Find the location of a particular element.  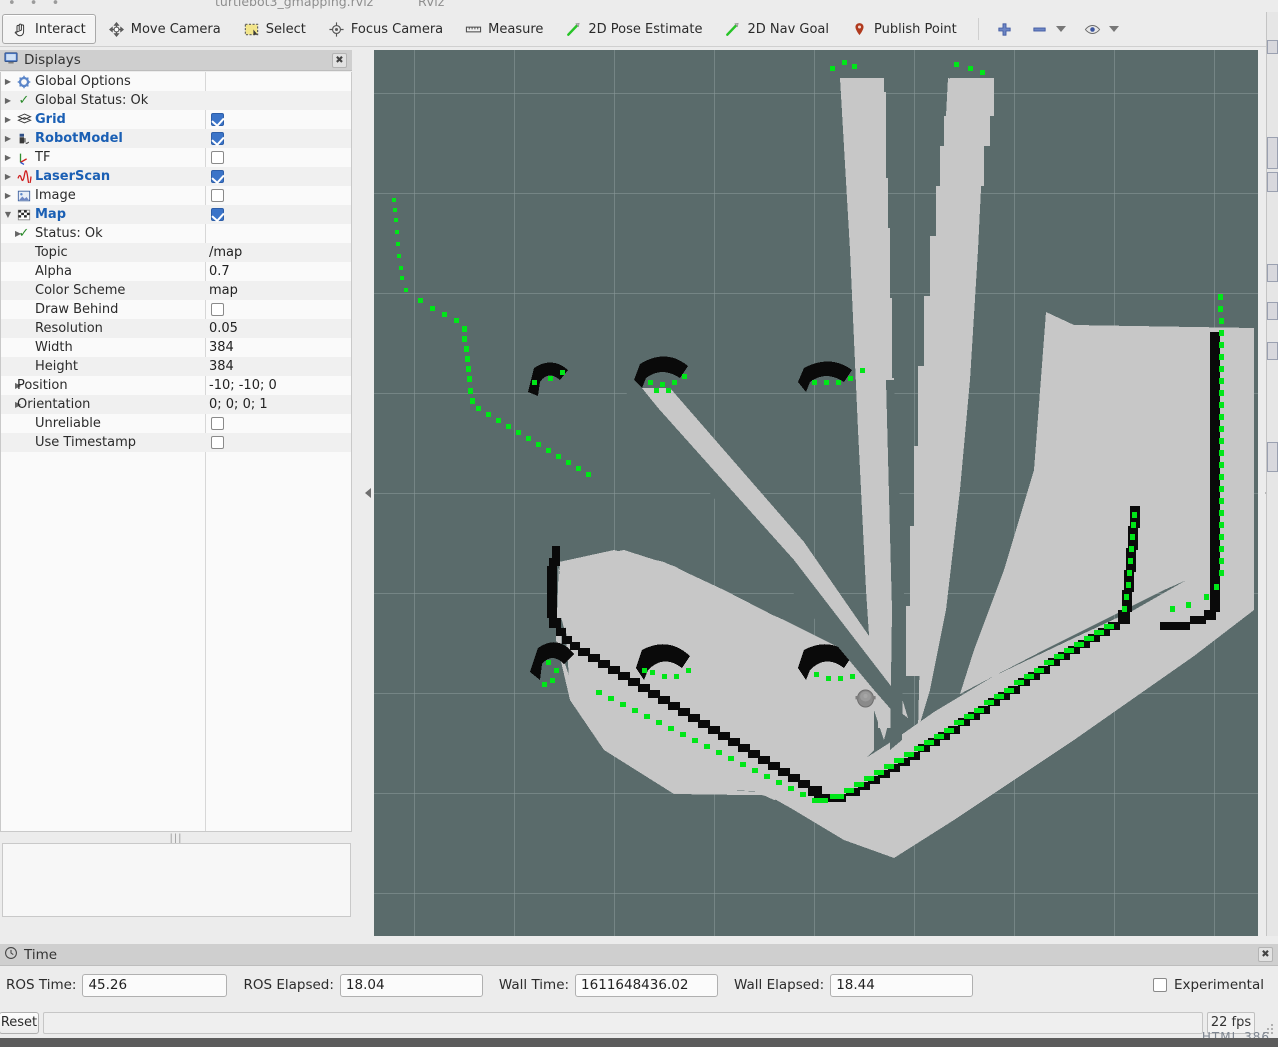

tree-row-map: ▼ Map is located at coordinates (176, 214).